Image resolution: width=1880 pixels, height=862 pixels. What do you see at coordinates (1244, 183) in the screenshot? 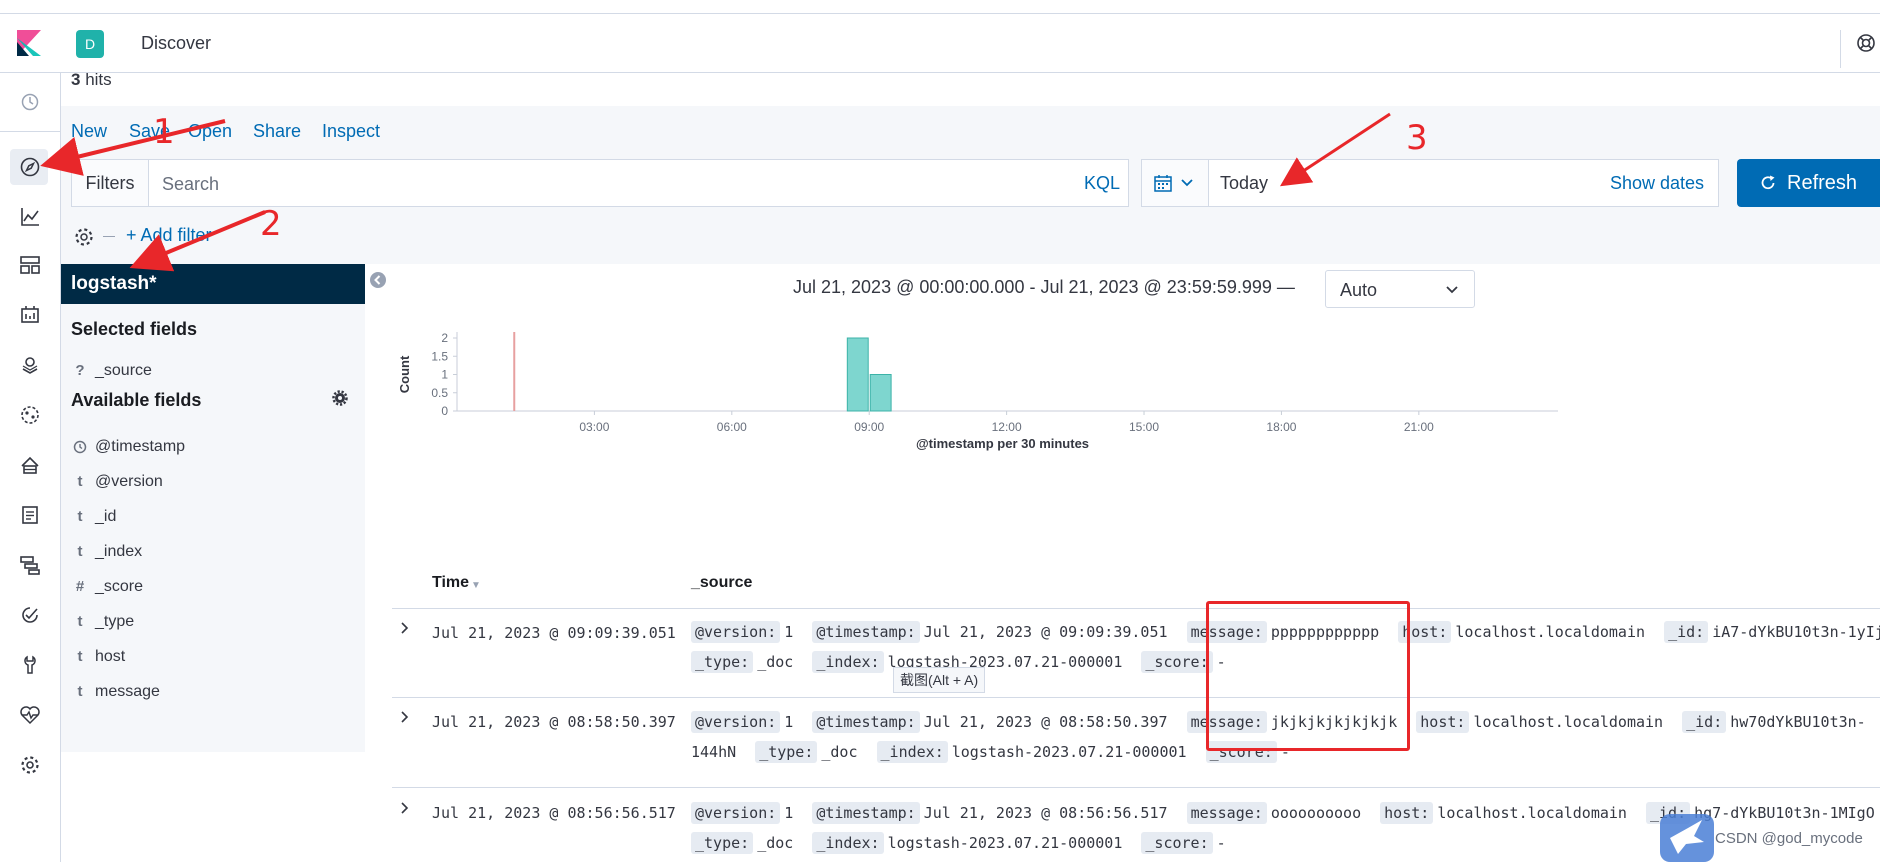
I see `date-range-value: Today` at bounding box center [1244, 183].